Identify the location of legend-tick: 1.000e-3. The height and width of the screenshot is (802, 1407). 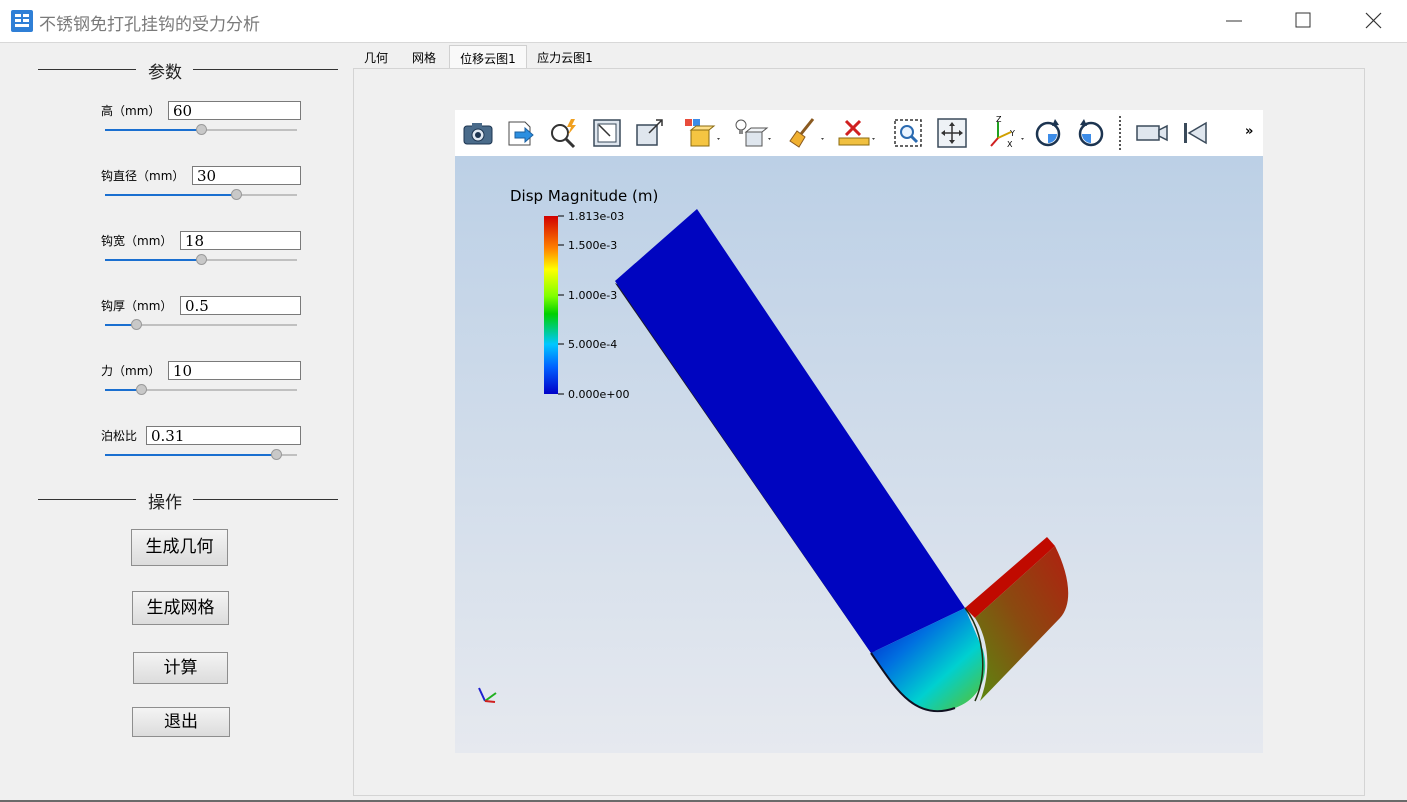
(592, 295).